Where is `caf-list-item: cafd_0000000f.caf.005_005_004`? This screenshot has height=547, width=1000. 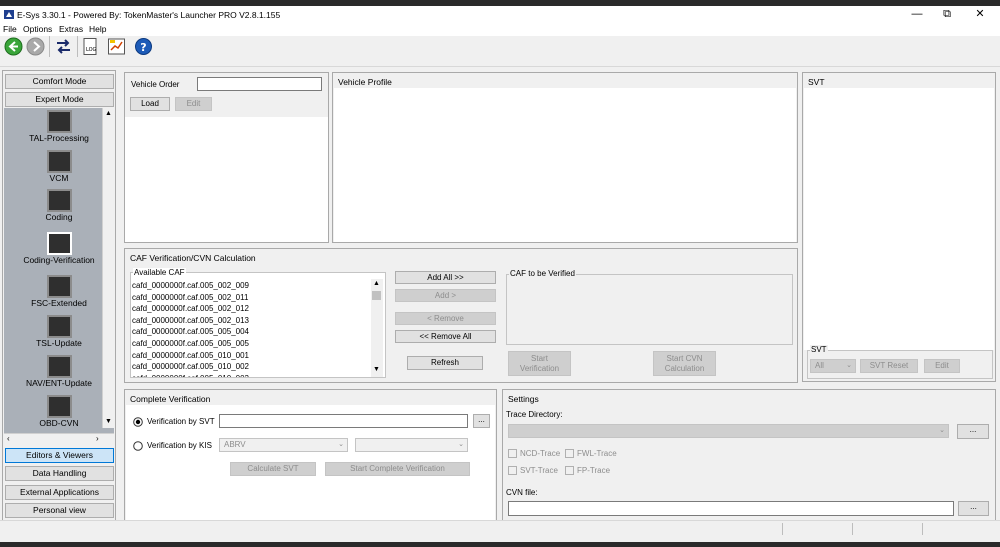
caf-list-item: cafd_0000000f.caf.005_005_004 is located at coordinates (251, 332).